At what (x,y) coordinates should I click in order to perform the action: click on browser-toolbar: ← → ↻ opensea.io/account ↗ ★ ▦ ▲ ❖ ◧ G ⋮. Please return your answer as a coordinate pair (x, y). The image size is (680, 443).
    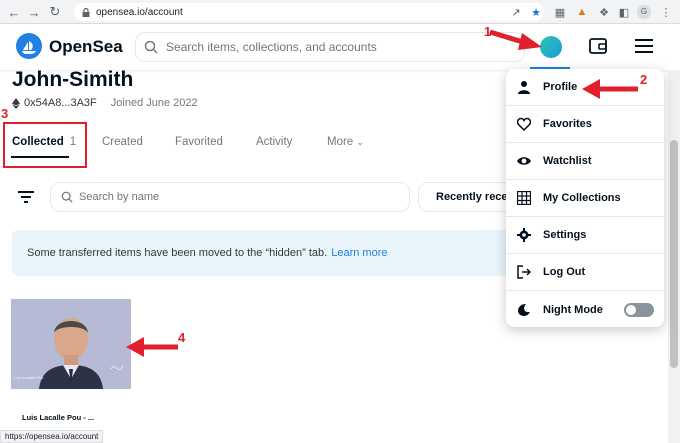
    Looking at the image, I should click on (340, 12).